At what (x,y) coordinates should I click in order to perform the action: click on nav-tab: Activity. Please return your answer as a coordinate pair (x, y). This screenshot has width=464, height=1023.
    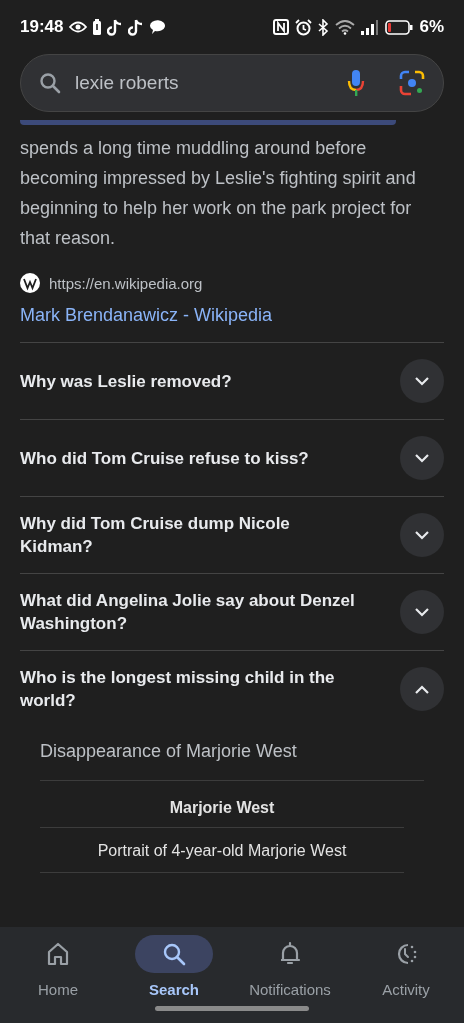
    Looking at the image, I should click on (406, 979).